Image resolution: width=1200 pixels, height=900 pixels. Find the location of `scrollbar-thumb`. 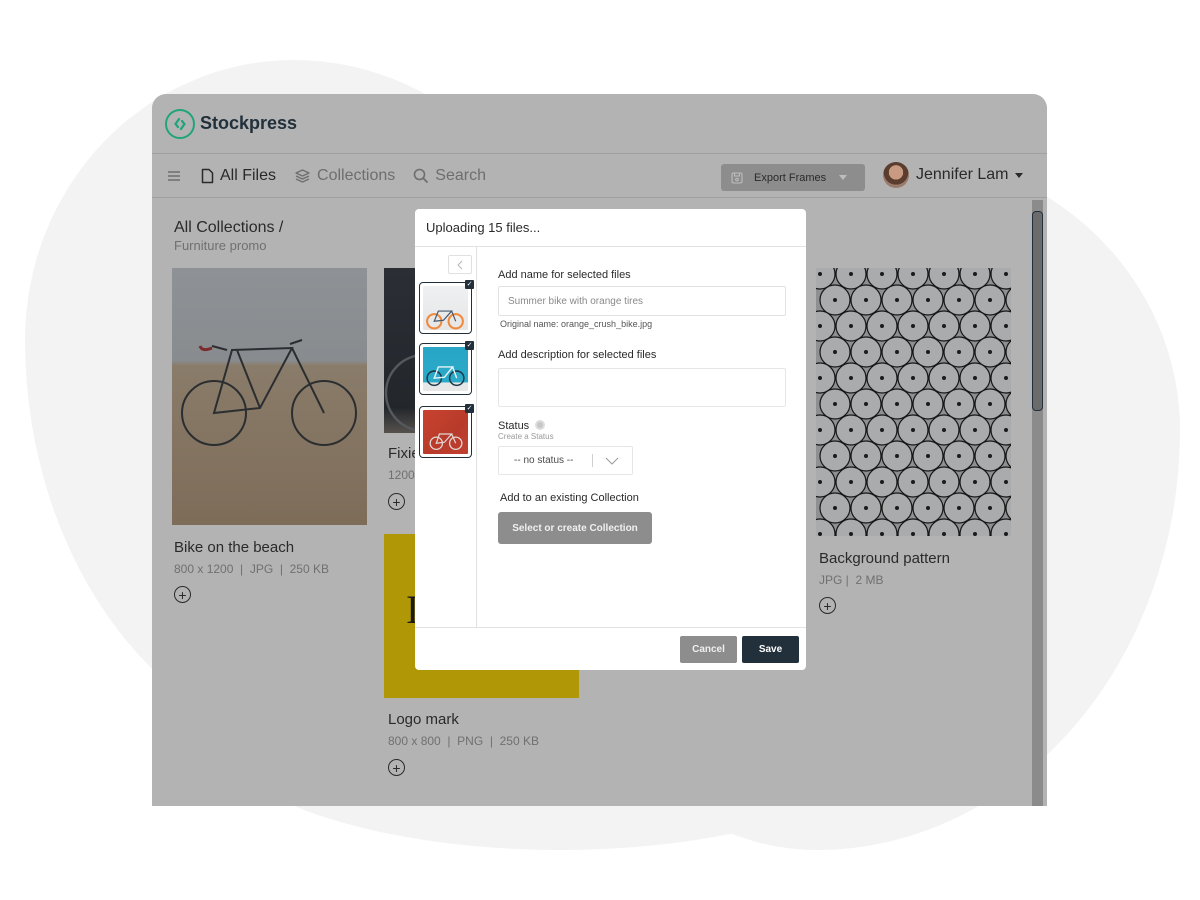

scrollbar-thumb is located at coordinates (1037, 311).